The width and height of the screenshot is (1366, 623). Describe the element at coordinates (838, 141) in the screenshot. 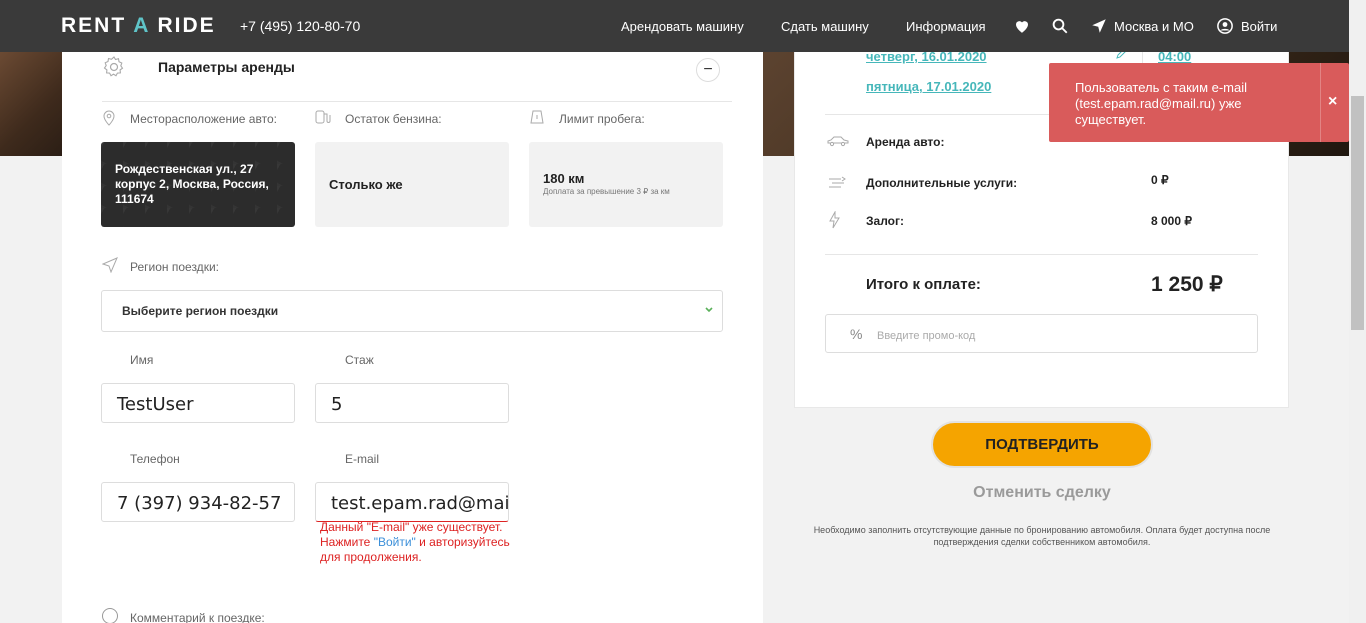

I see `car-icon` at that location.